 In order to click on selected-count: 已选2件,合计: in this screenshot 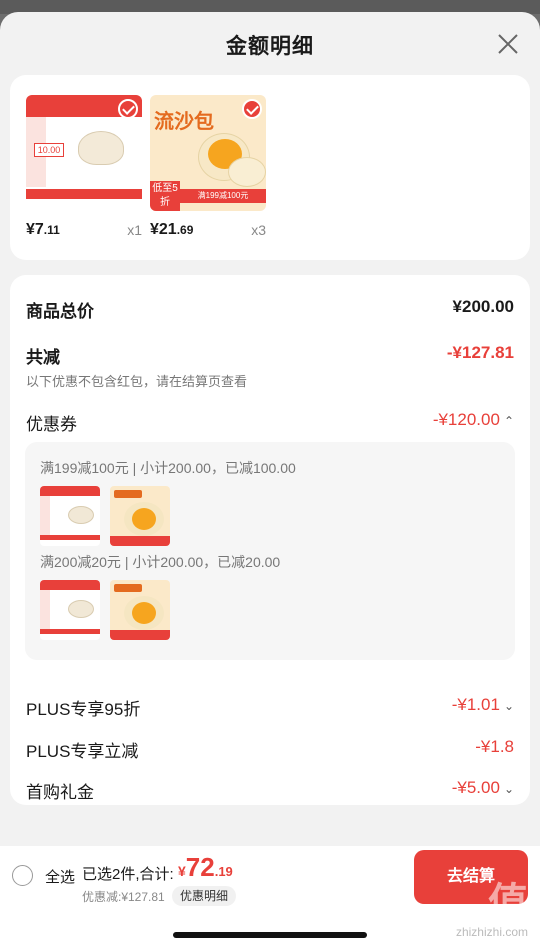, I will do `click(128, 874)`.